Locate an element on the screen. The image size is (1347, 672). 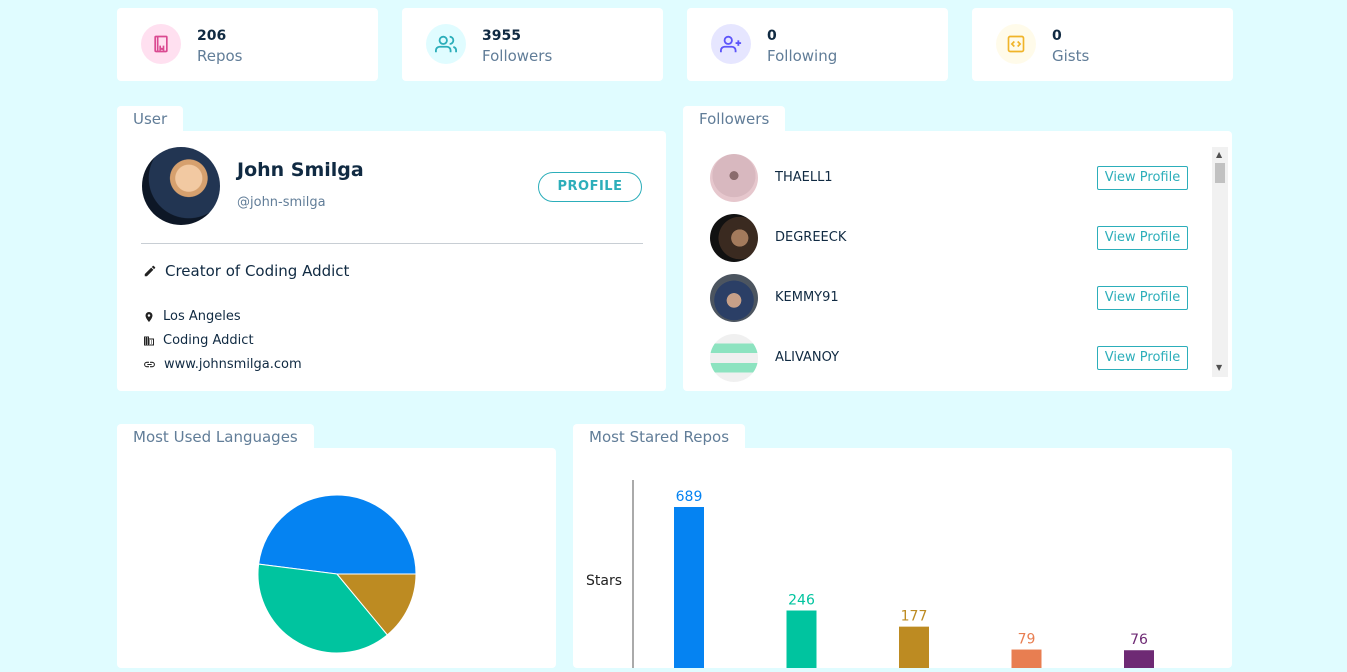
stat-label: Gists is located at coordinates (1071, 56).